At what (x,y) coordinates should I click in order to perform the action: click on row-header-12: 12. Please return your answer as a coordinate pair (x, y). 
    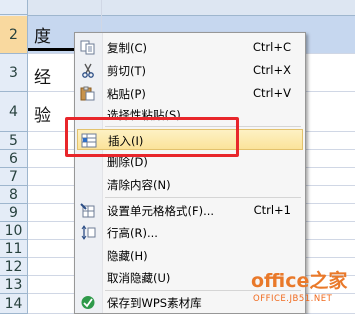
    Looking at the image, I should click on (13, 267).